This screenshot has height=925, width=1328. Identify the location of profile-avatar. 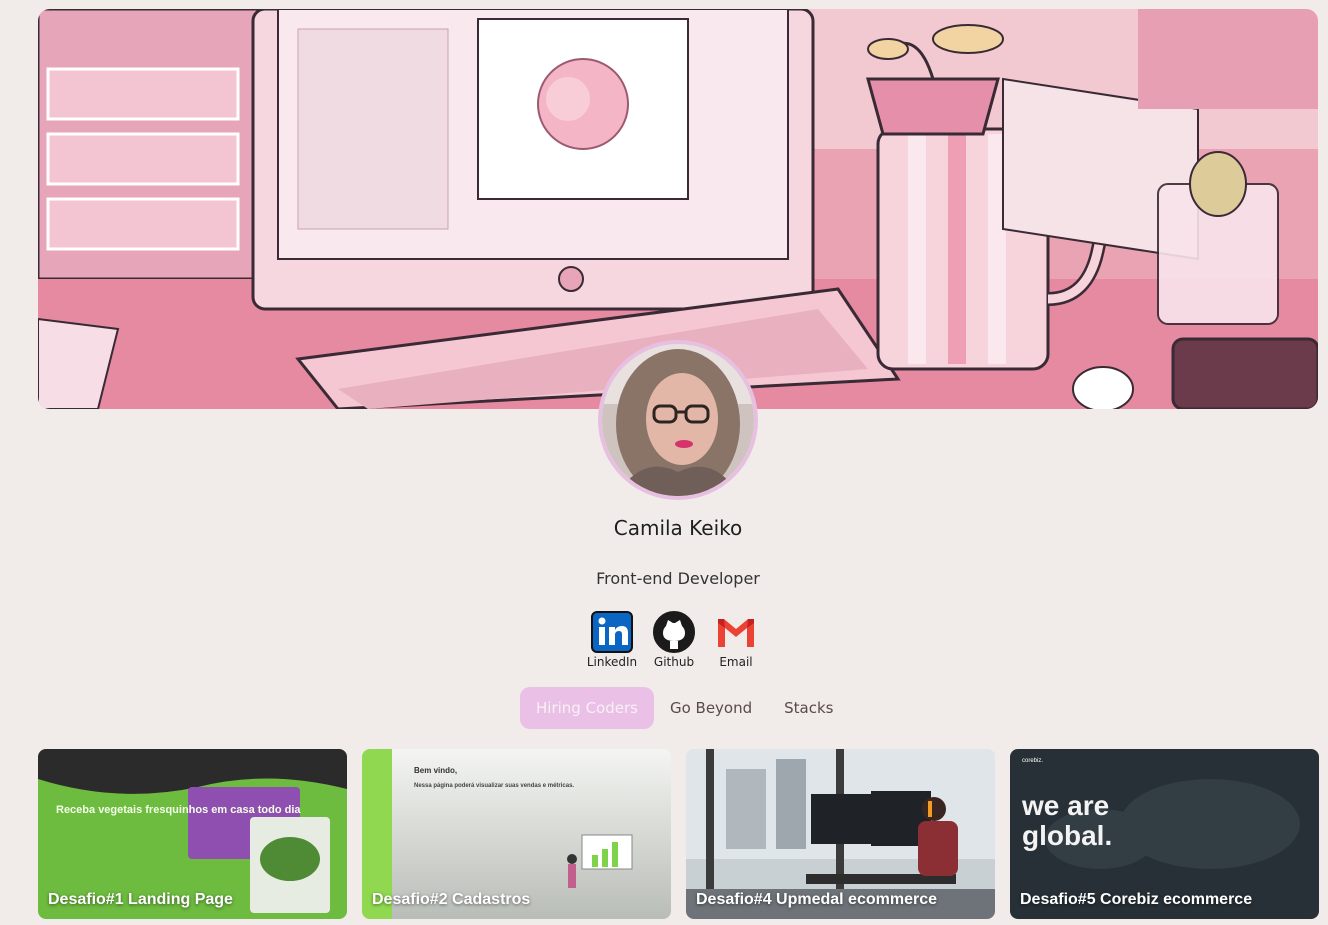
(678, 420).